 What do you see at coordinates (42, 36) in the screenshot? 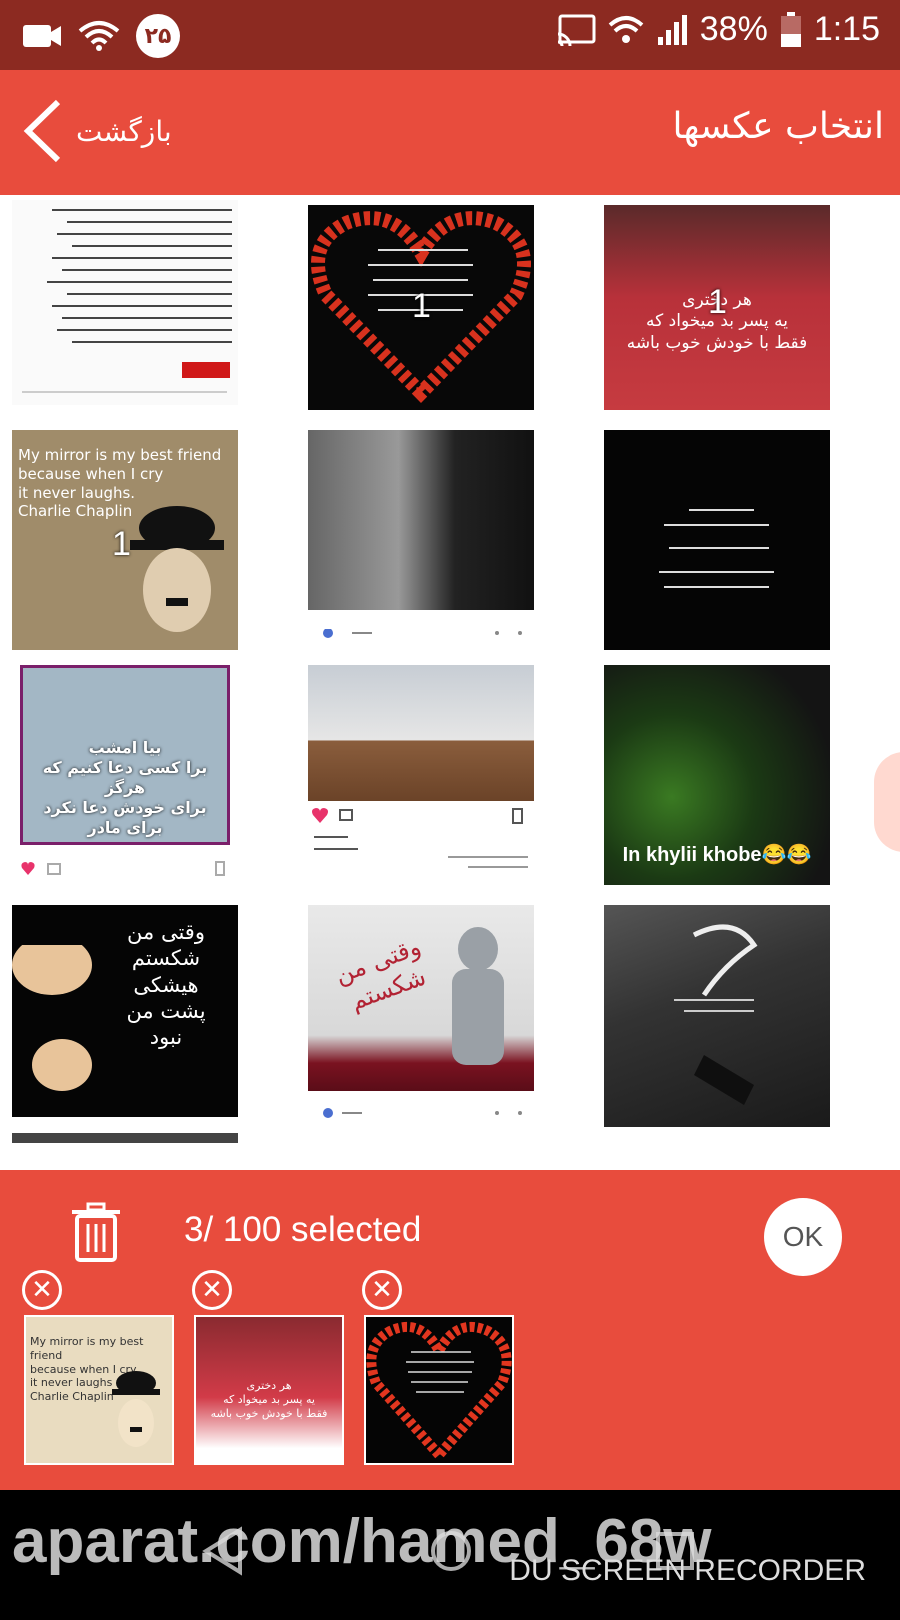
I see `video-camera-icon` at bounding box center [42, 36].